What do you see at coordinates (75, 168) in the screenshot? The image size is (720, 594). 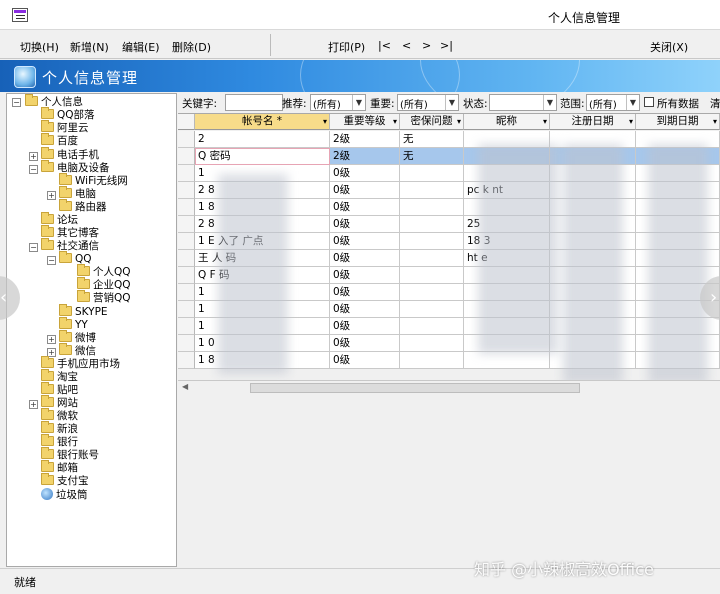 I see `tree-item: 电脑及设备` at bounding box center [75, 168].